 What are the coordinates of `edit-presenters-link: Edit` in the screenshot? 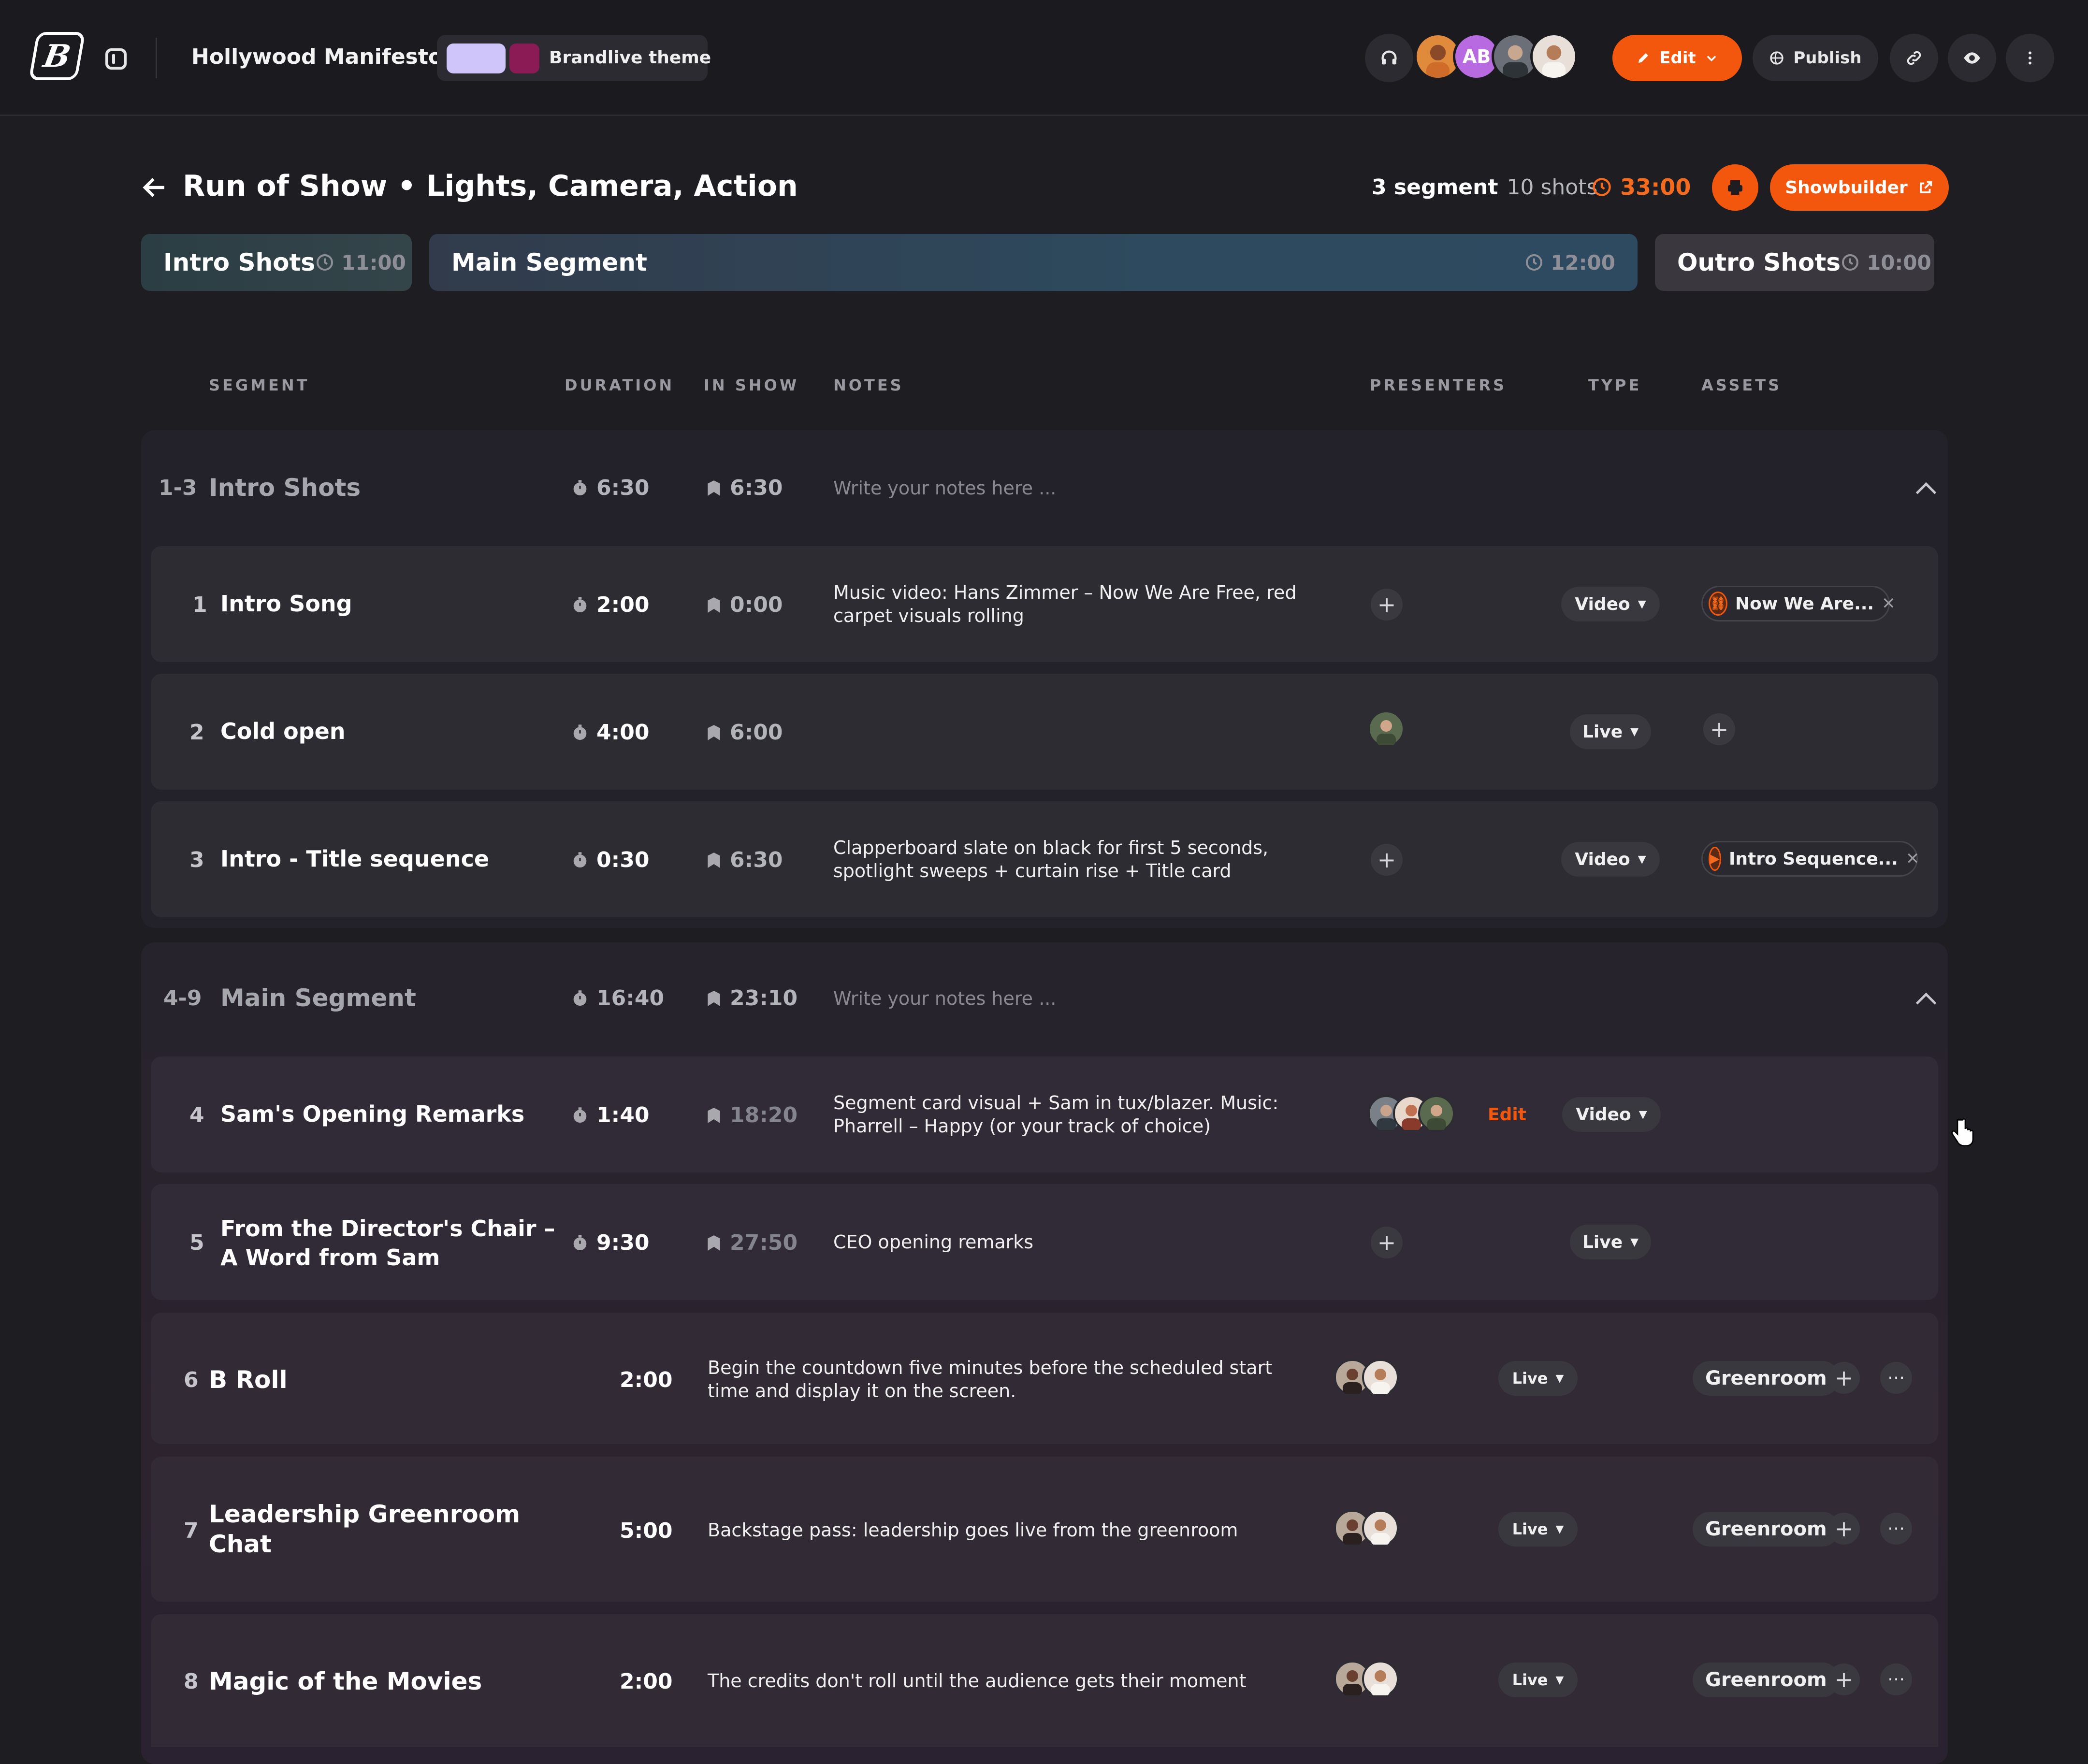 It's located at (1507, 1115).